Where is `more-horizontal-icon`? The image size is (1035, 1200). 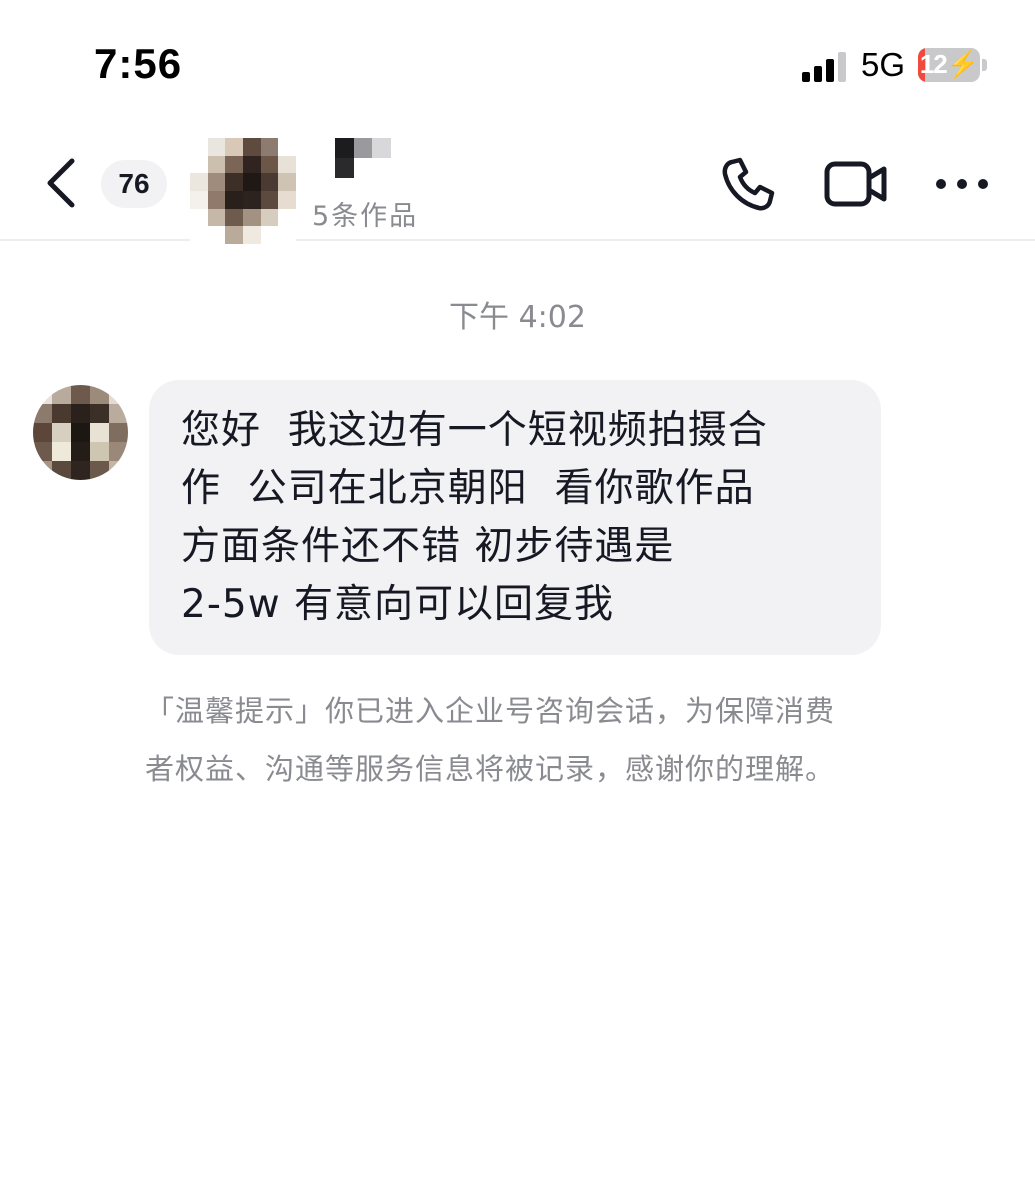
more-horizontal-icon is located at coordinates (962, 184).